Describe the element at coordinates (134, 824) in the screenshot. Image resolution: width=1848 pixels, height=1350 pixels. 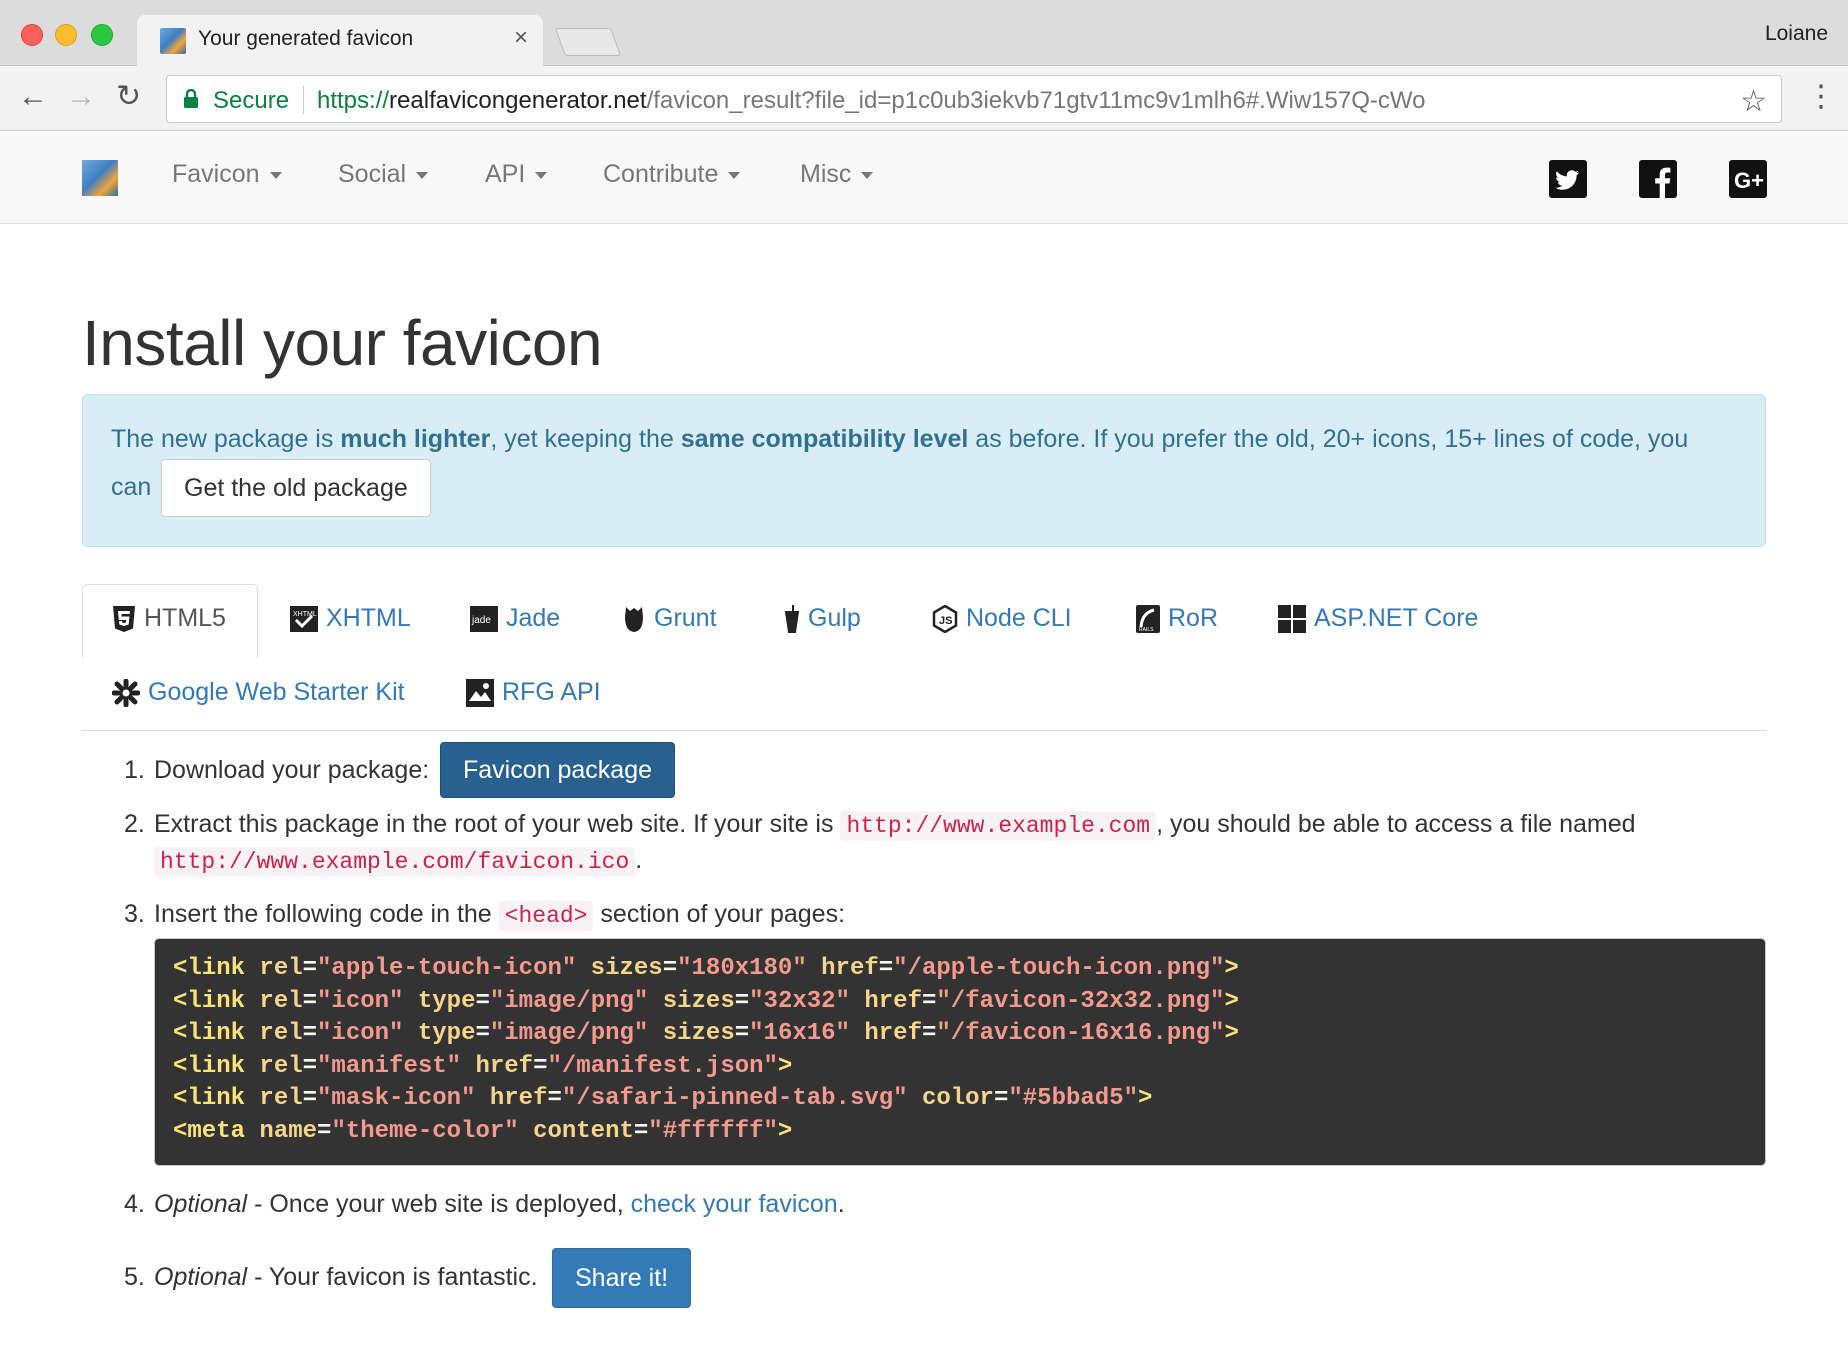
I see `step-2-number: 2.` at that location.